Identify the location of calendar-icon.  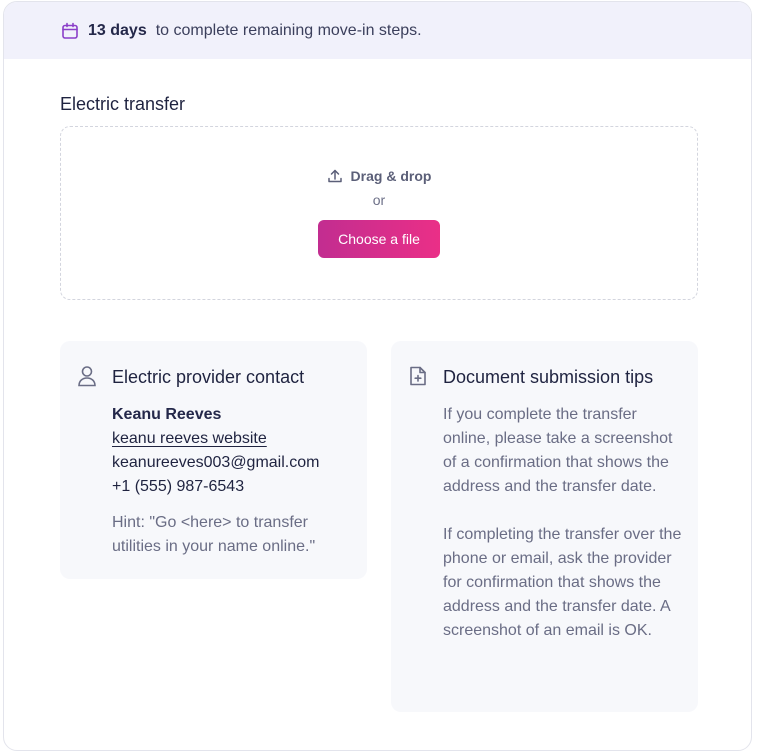
(70, 31).